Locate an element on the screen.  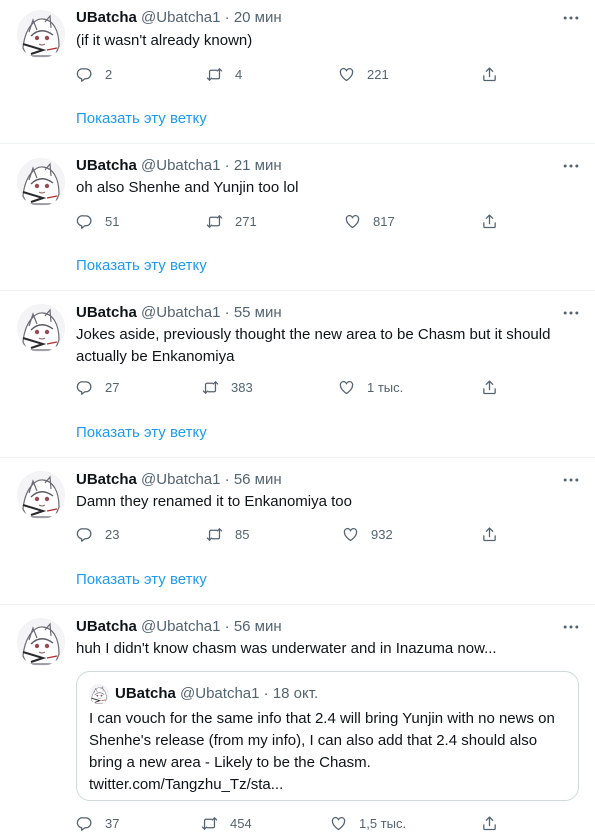
retweet-button: 4 is located at coordinates (224, 74).